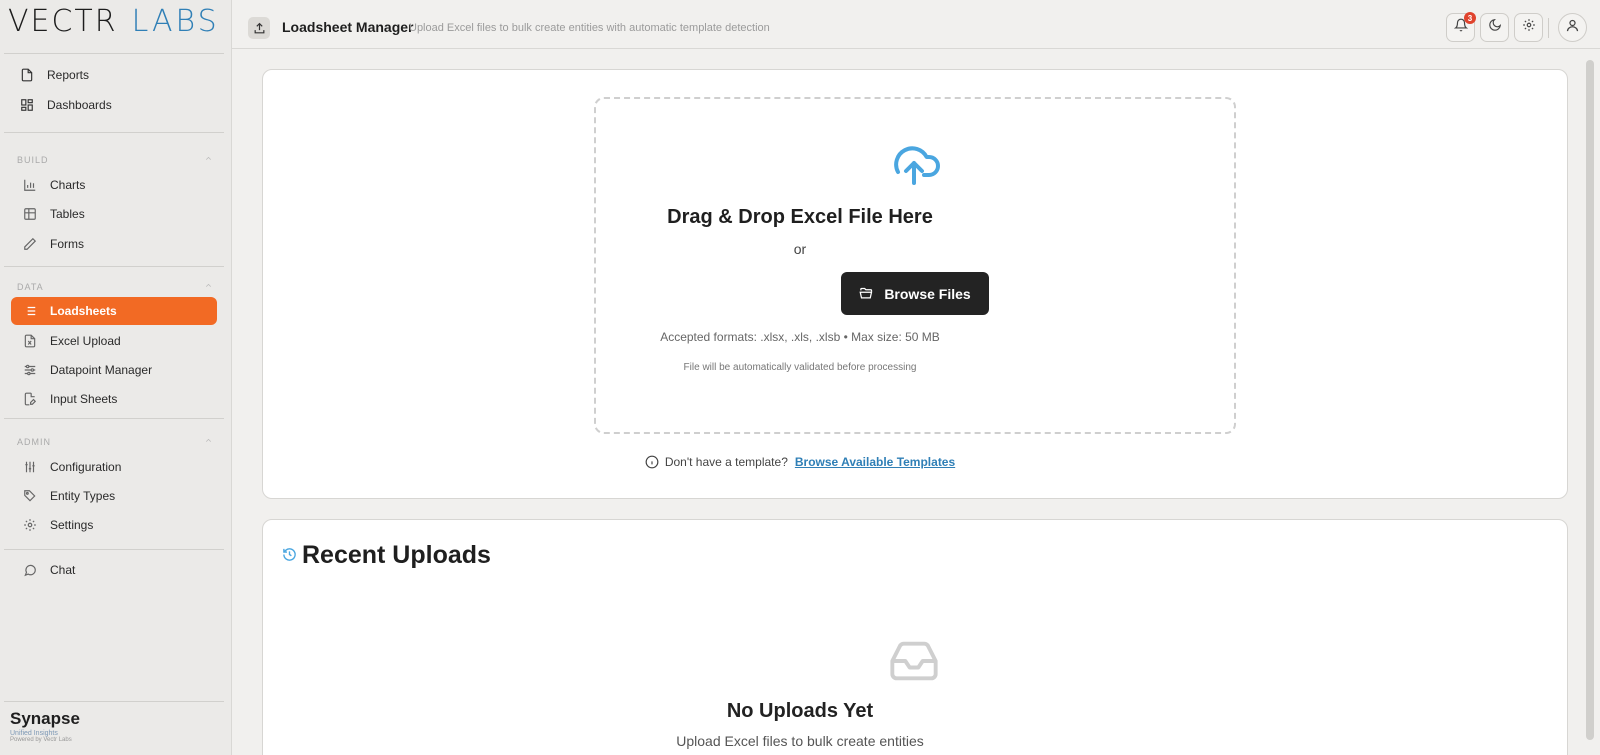 Image resolution: width=1600 pixels, height=755 pixels. What do you see at coordinates (30, 496) in the screenshot?
I see `tag-icon` at bounding box center [30, 496].